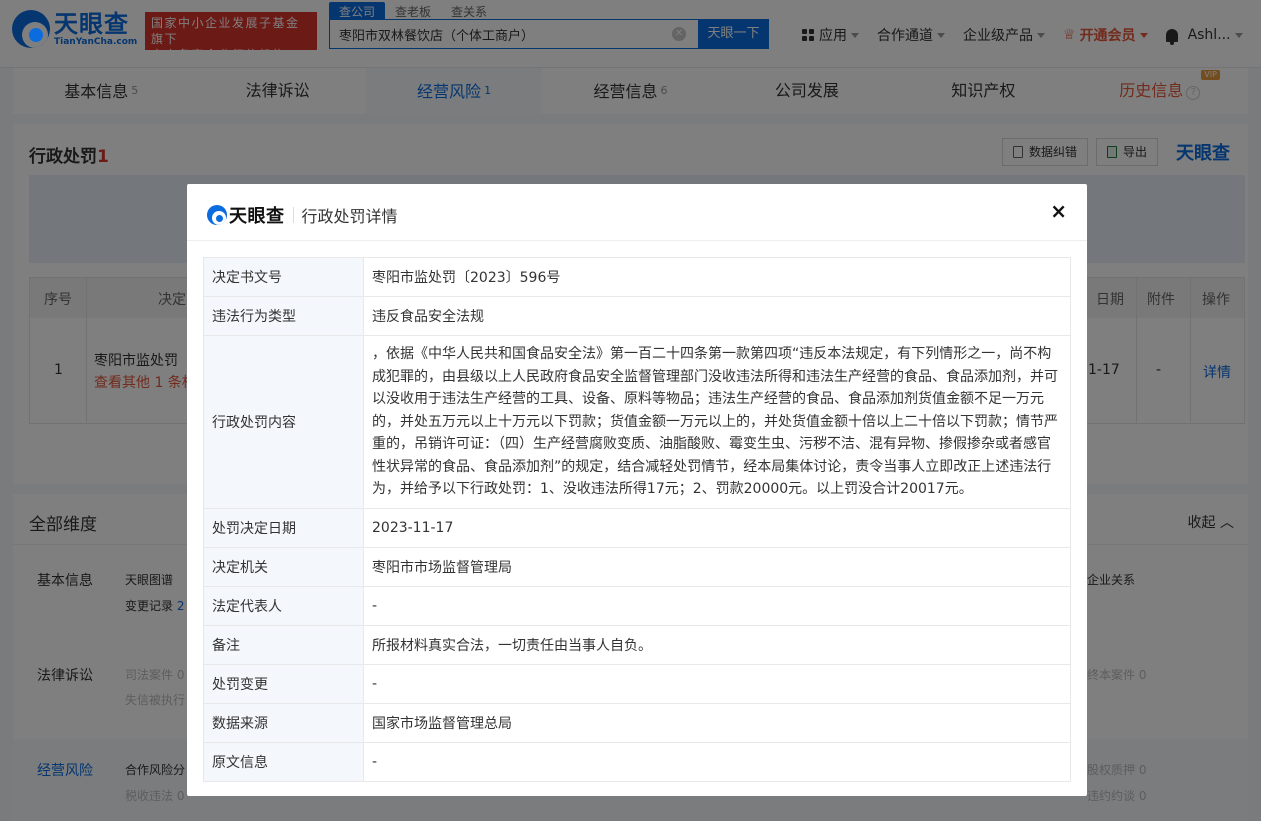  I want to click on field-key: 法定代表人, so click(283, 605).